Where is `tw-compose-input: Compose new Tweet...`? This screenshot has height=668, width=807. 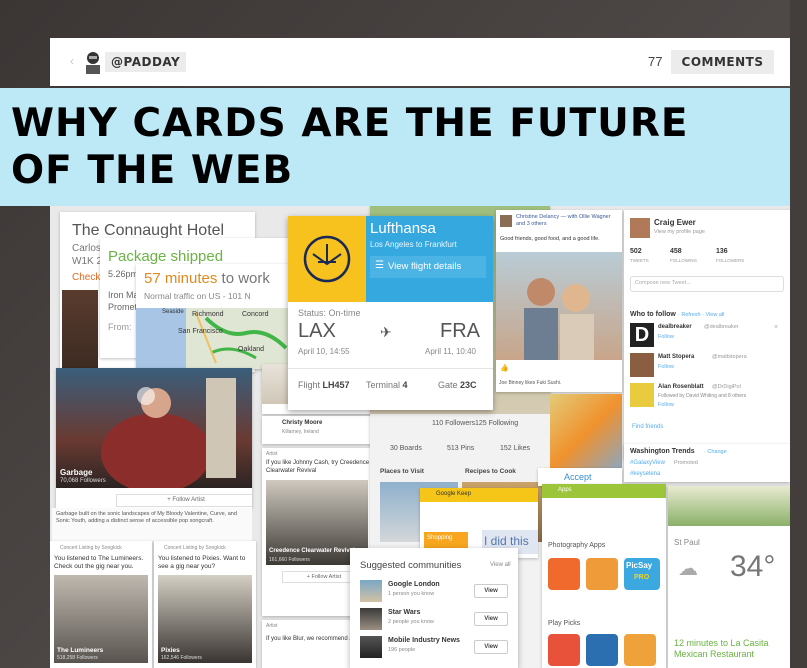
tw-compose-input: Compose new Tweet... is located at coordinates (707, 284).